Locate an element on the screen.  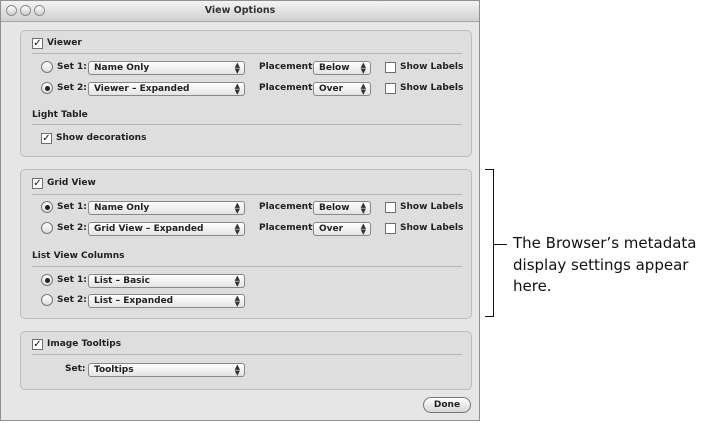
viewer-set1-radio is located at coordinates (47, 67).